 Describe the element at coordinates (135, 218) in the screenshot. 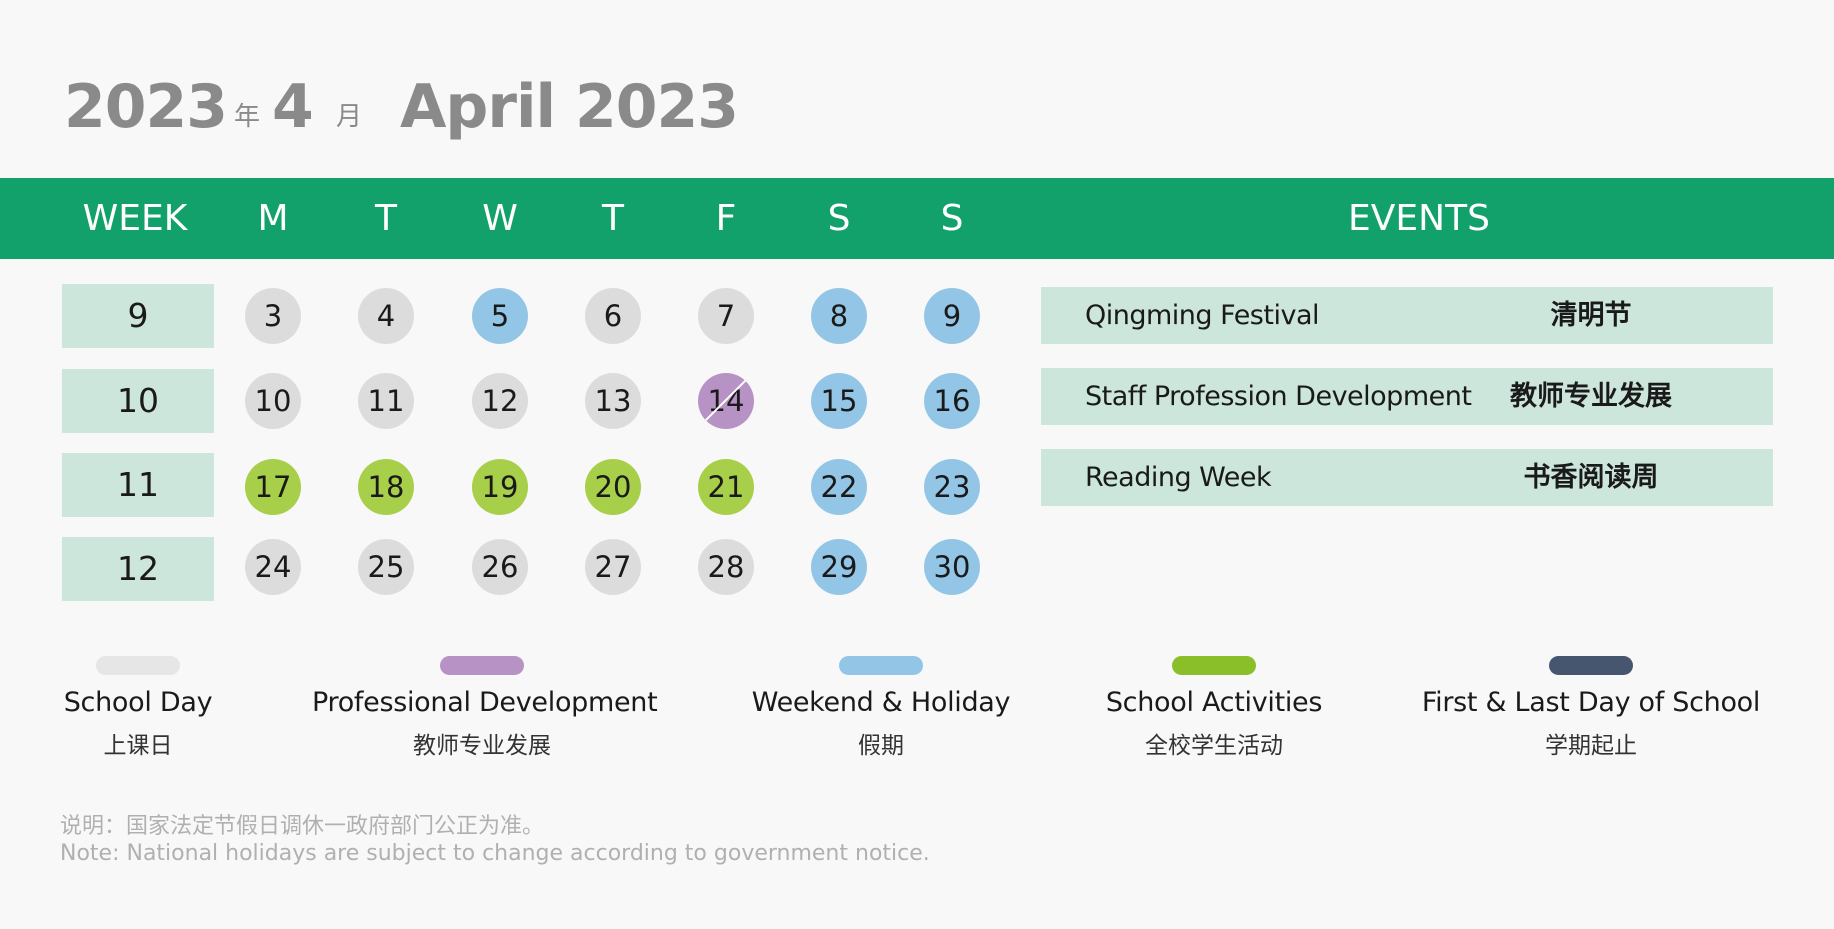

I see `header-week: WEEK` at that location.